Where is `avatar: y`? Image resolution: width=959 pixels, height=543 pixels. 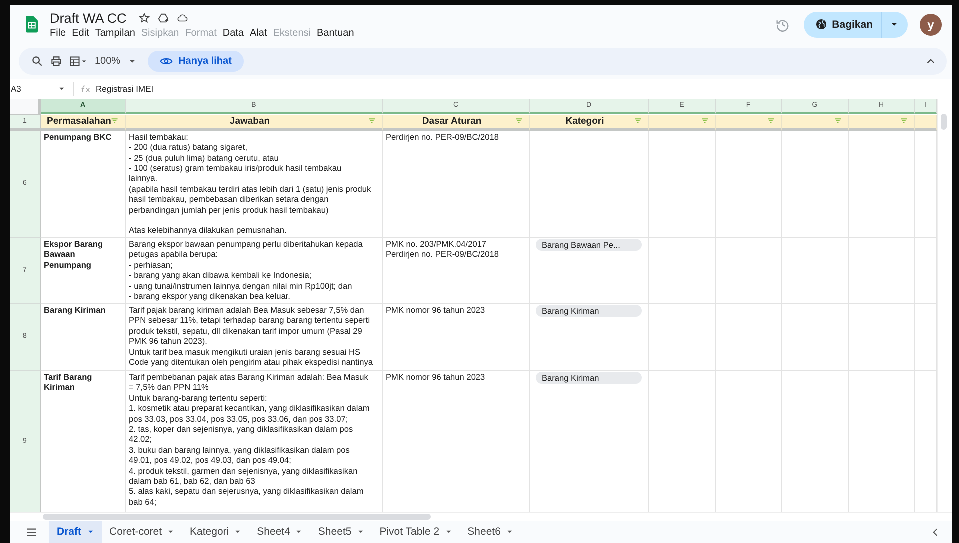
avatar: y is located at coordinates (931, 25).